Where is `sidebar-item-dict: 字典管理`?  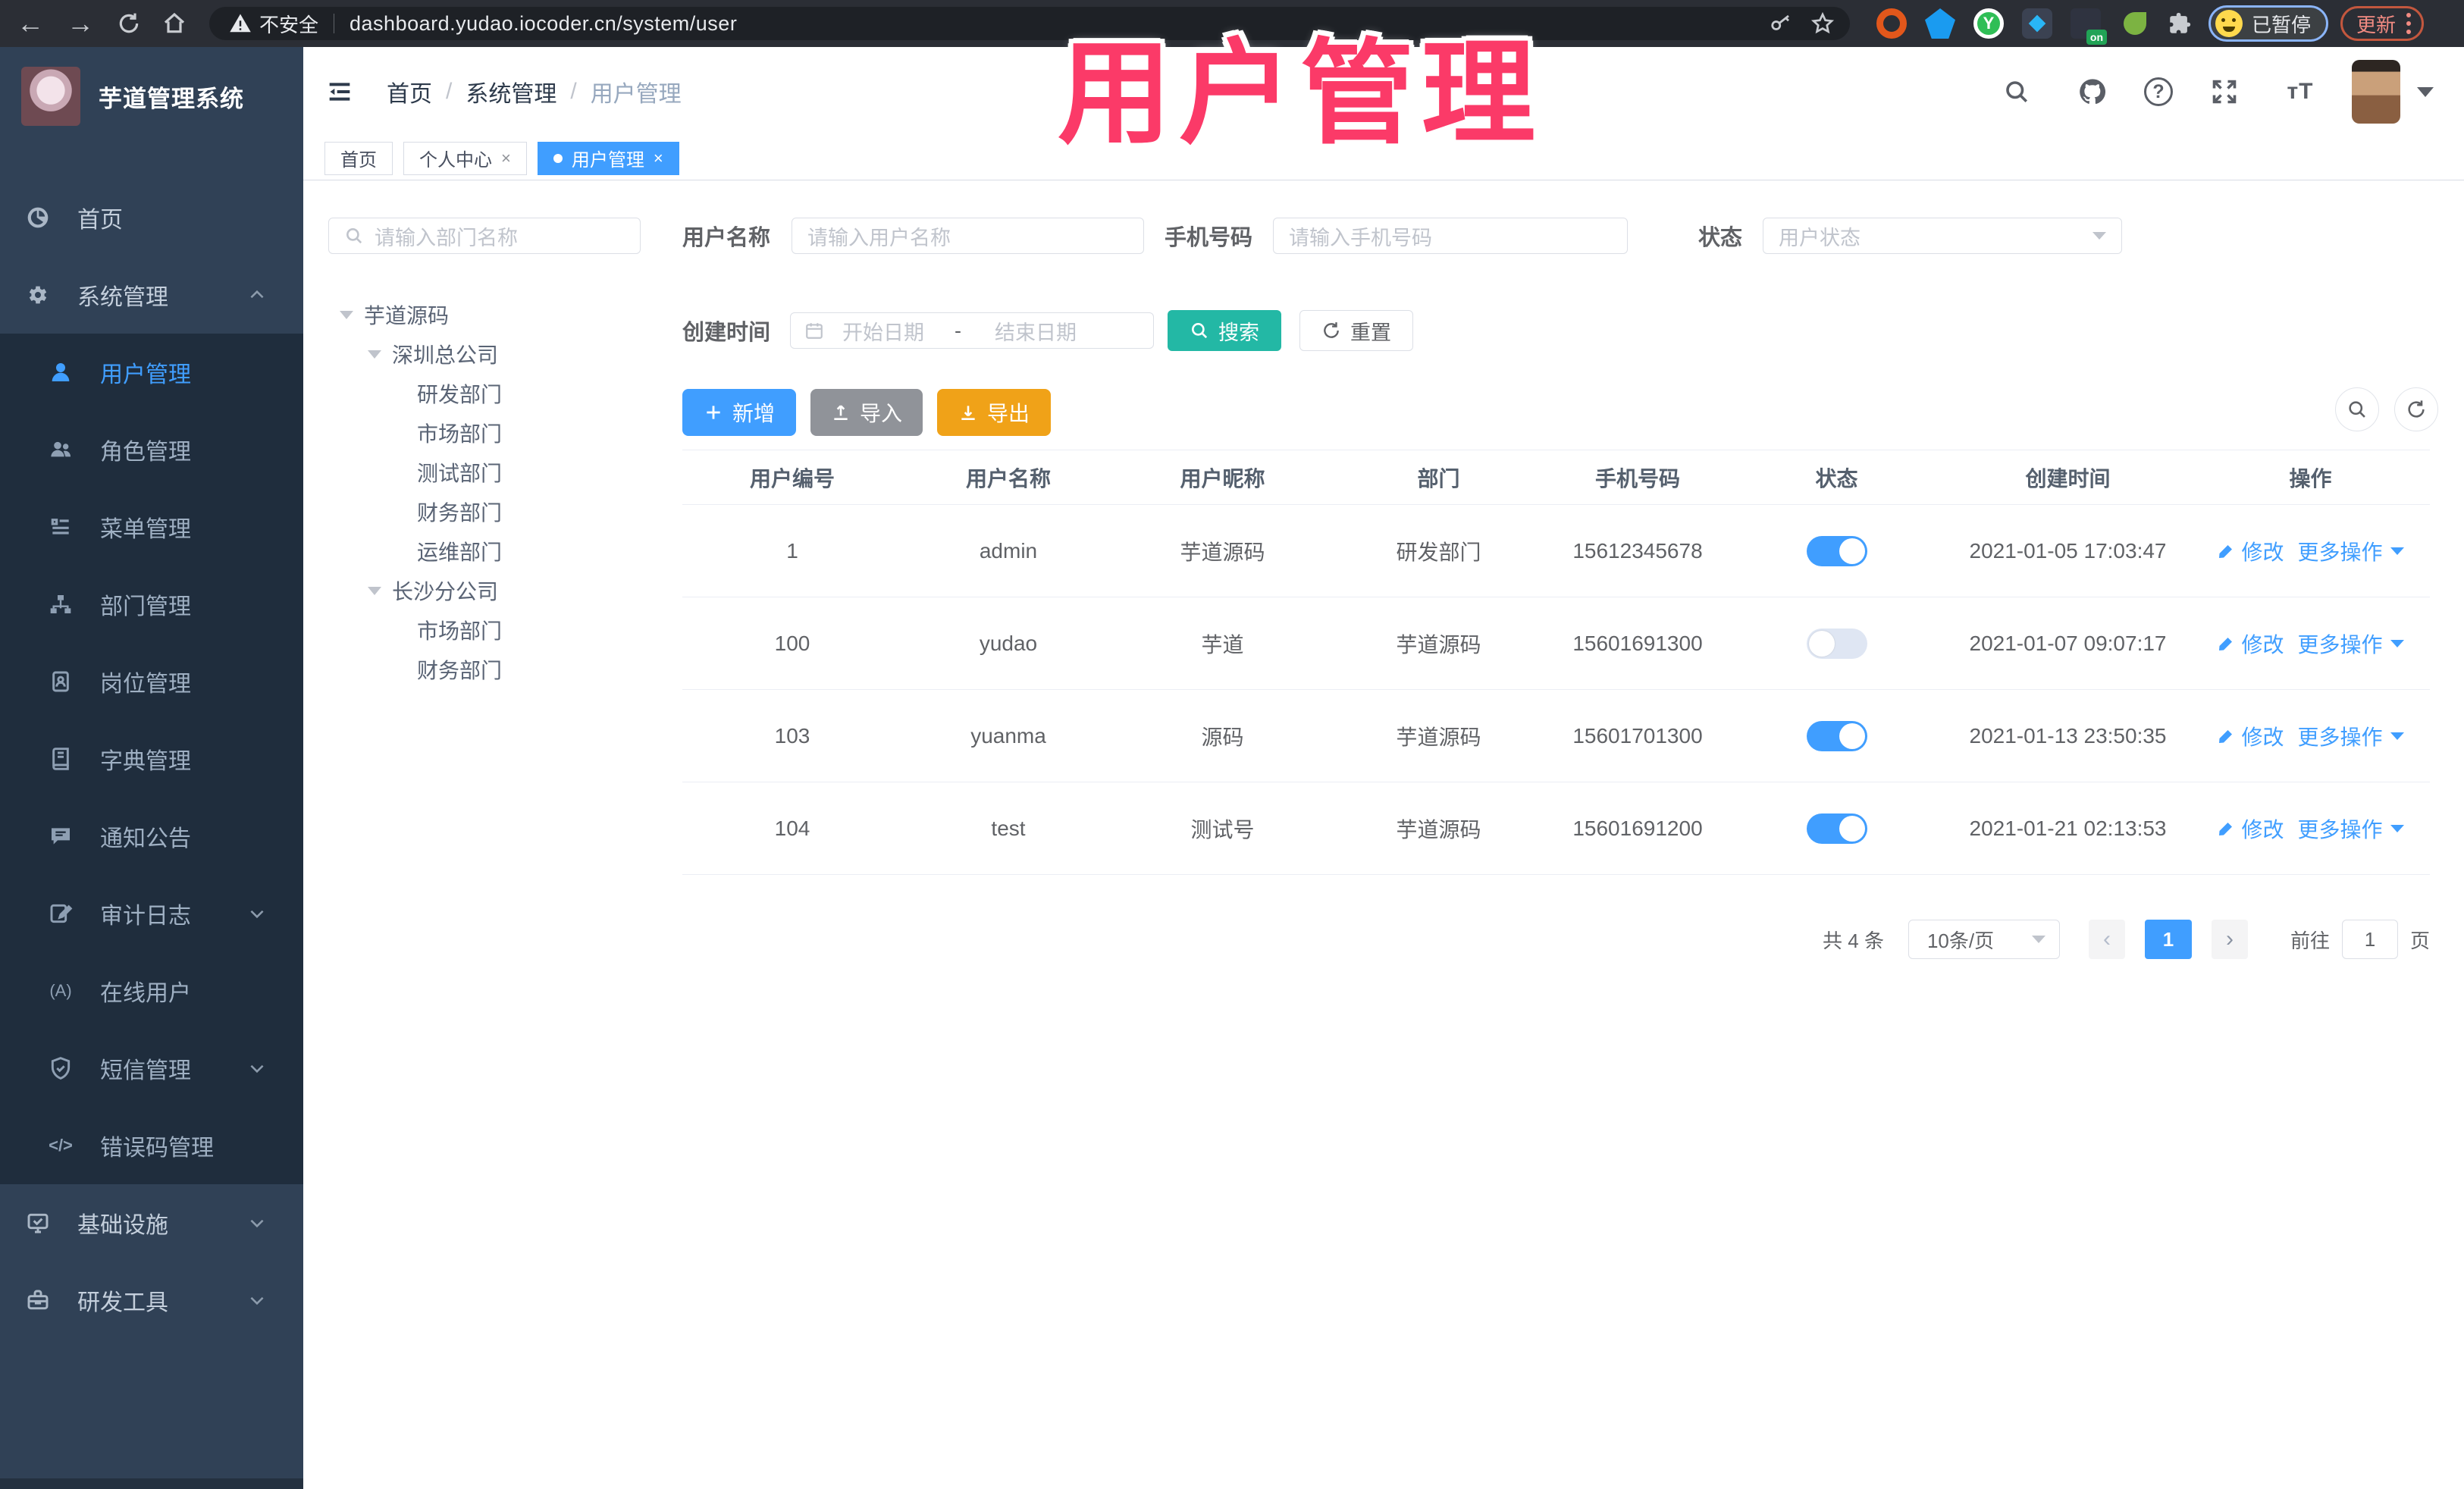
sidebar-item-dict: 字典管理 is located at coordinates (151, 759).